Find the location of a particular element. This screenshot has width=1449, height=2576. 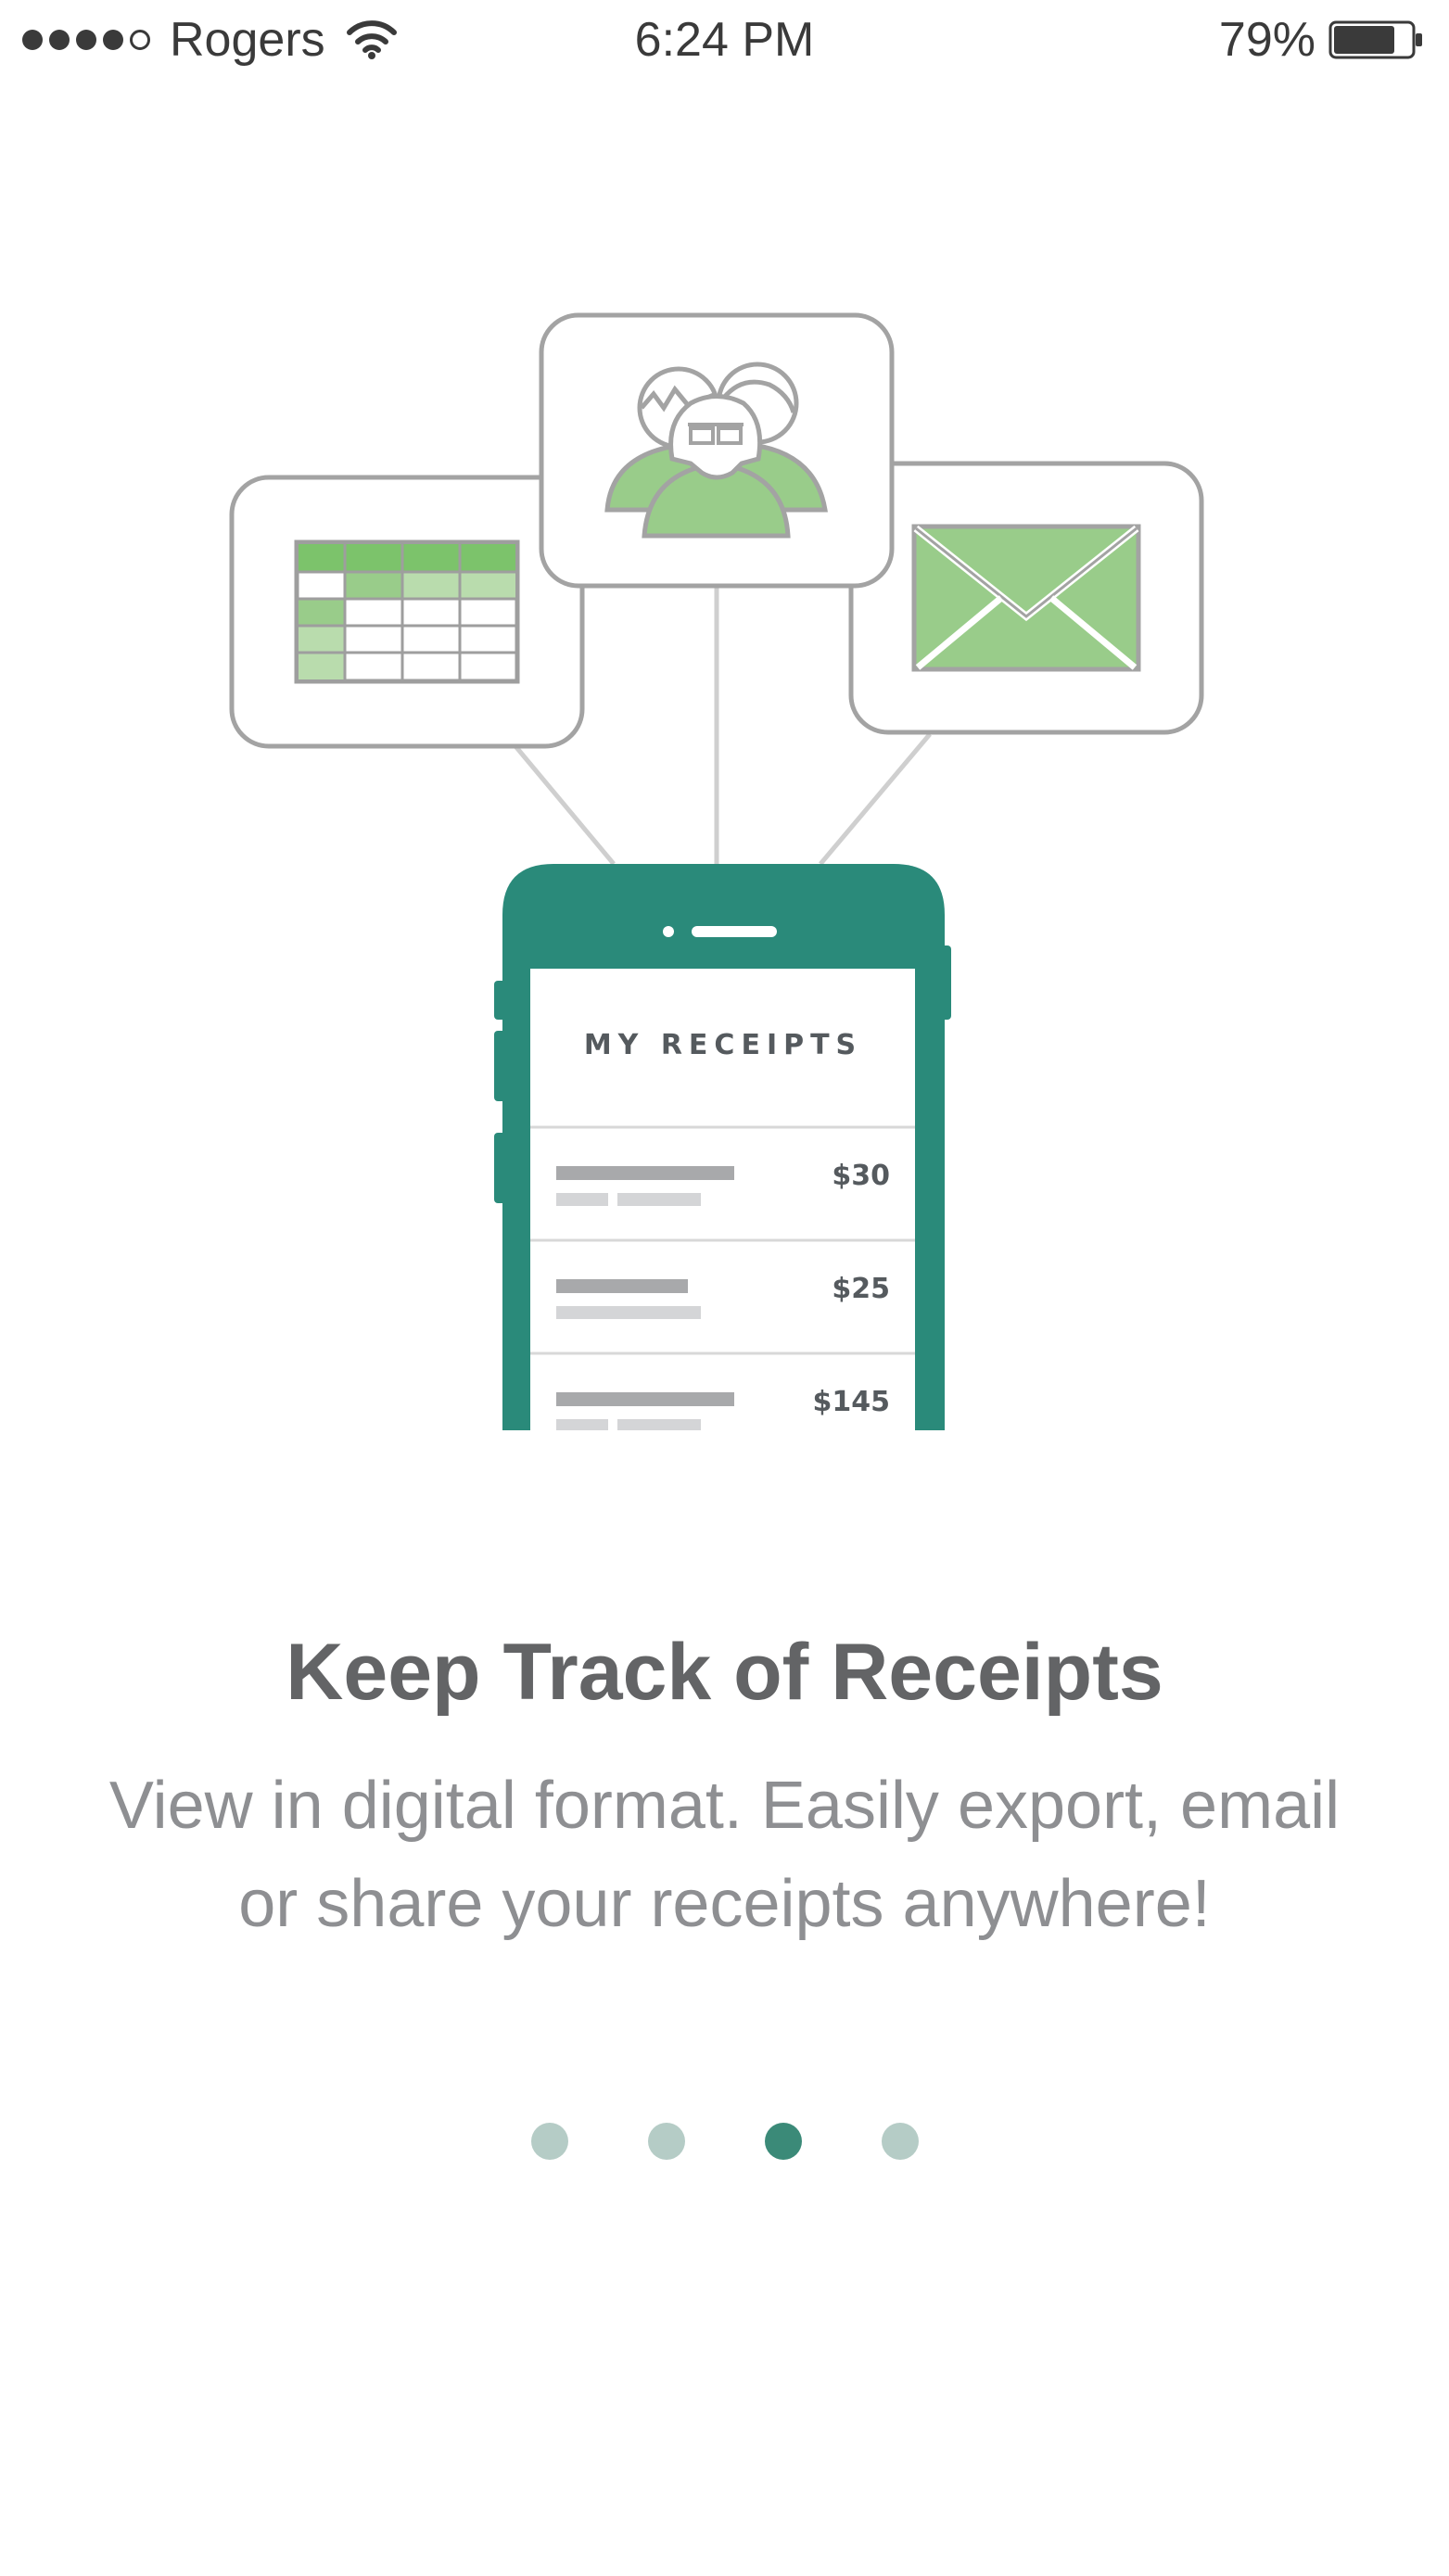

receipt-amount: $30 is located at coordinates (861, 1176).